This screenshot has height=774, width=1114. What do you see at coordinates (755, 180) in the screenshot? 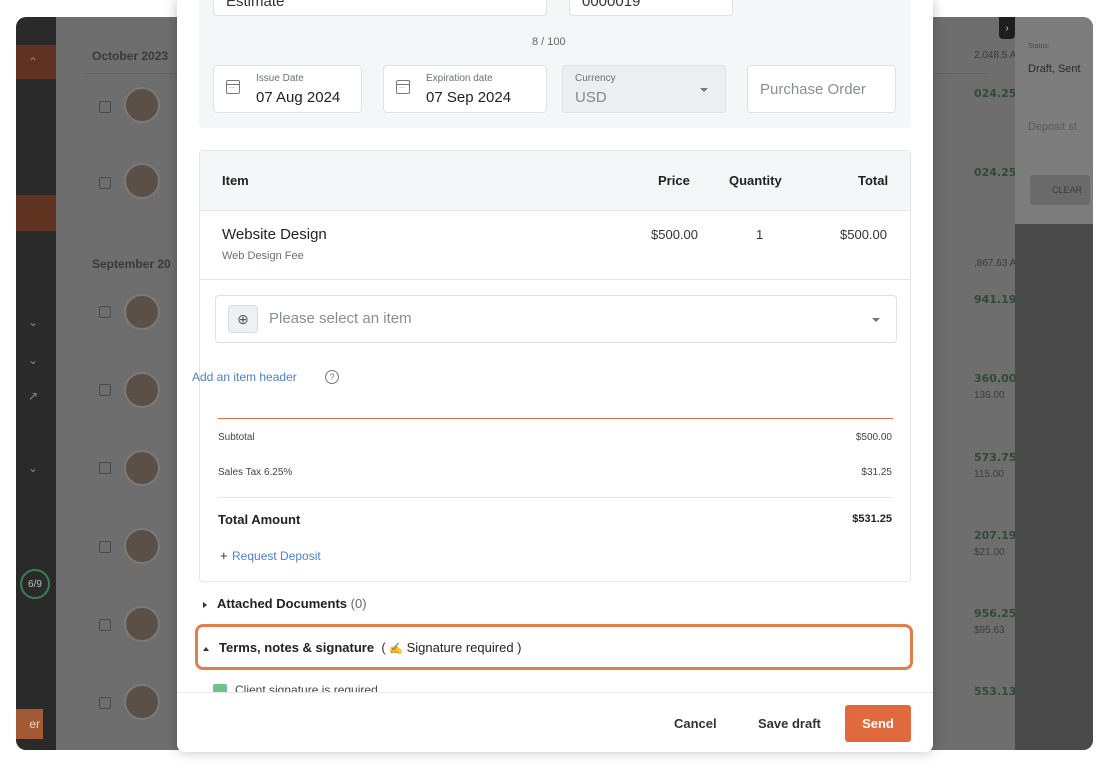
I see `header-quantity: Quantity` at bounding box center [755, 180].